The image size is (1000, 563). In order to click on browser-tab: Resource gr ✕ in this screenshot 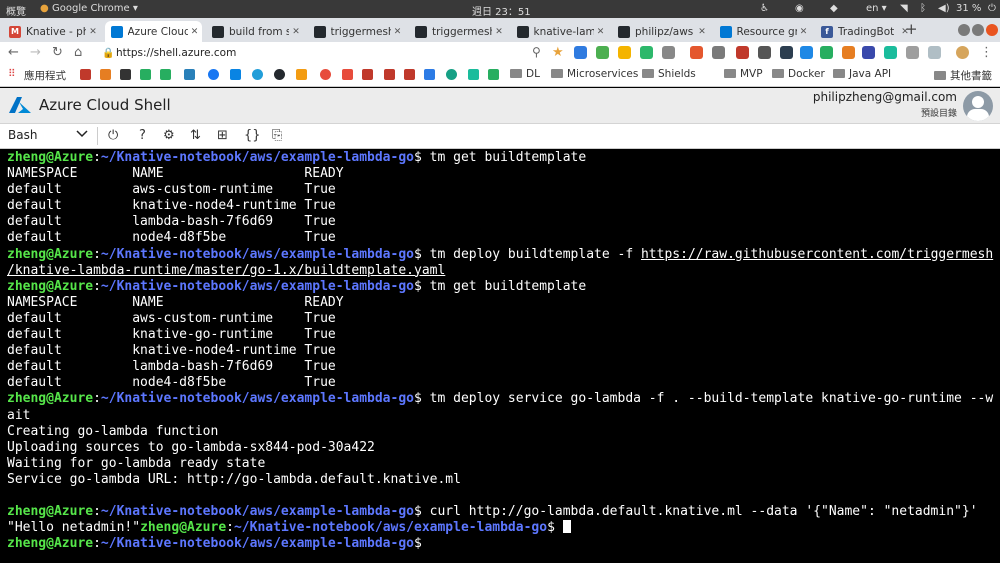, I will do `click(762, 31)`.